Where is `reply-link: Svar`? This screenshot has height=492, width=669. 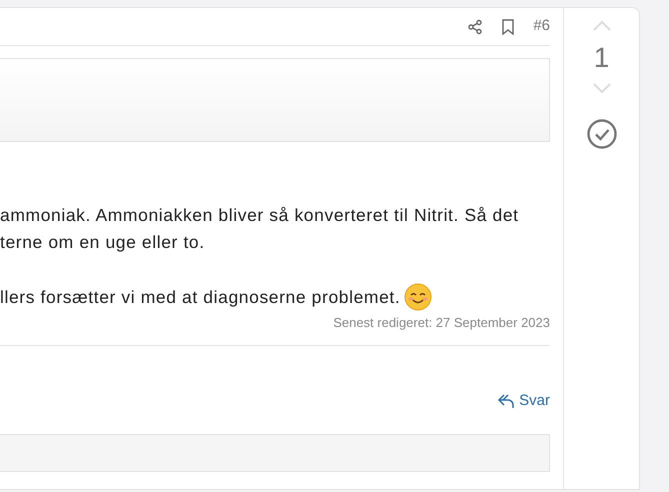 reply-link: Svar is located at coordinates (523, 401).